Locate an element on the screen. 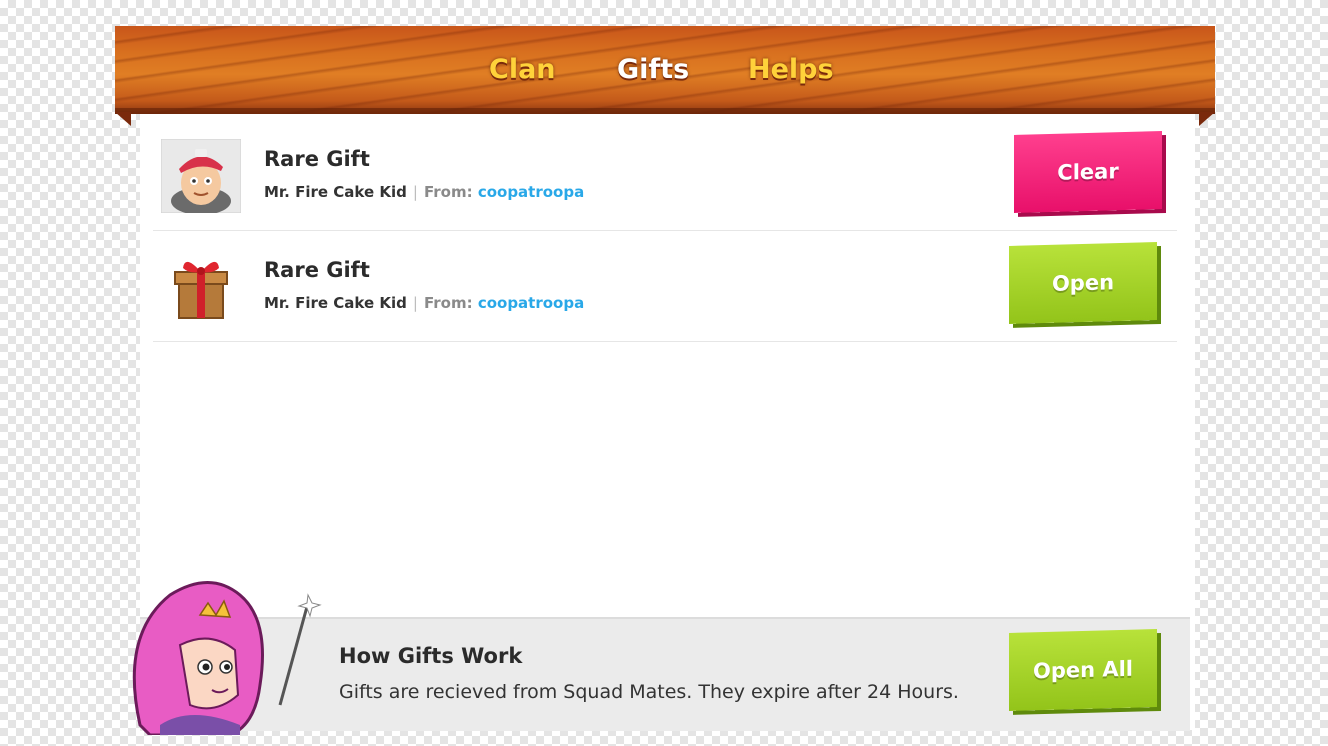 The width and height of the screenshot is (1328, 746). tab-bar: Clan Gifts Helps is located at coordinates (665, 70).